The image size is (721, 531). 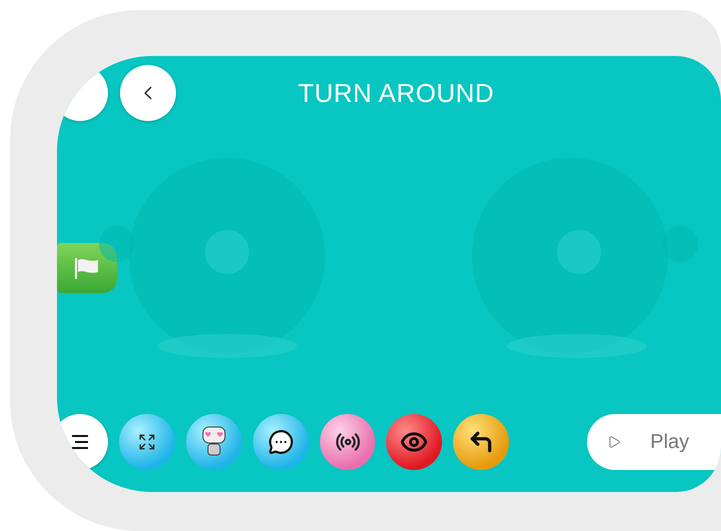 I want to click on flag-icon, so click(x=87, y=268).